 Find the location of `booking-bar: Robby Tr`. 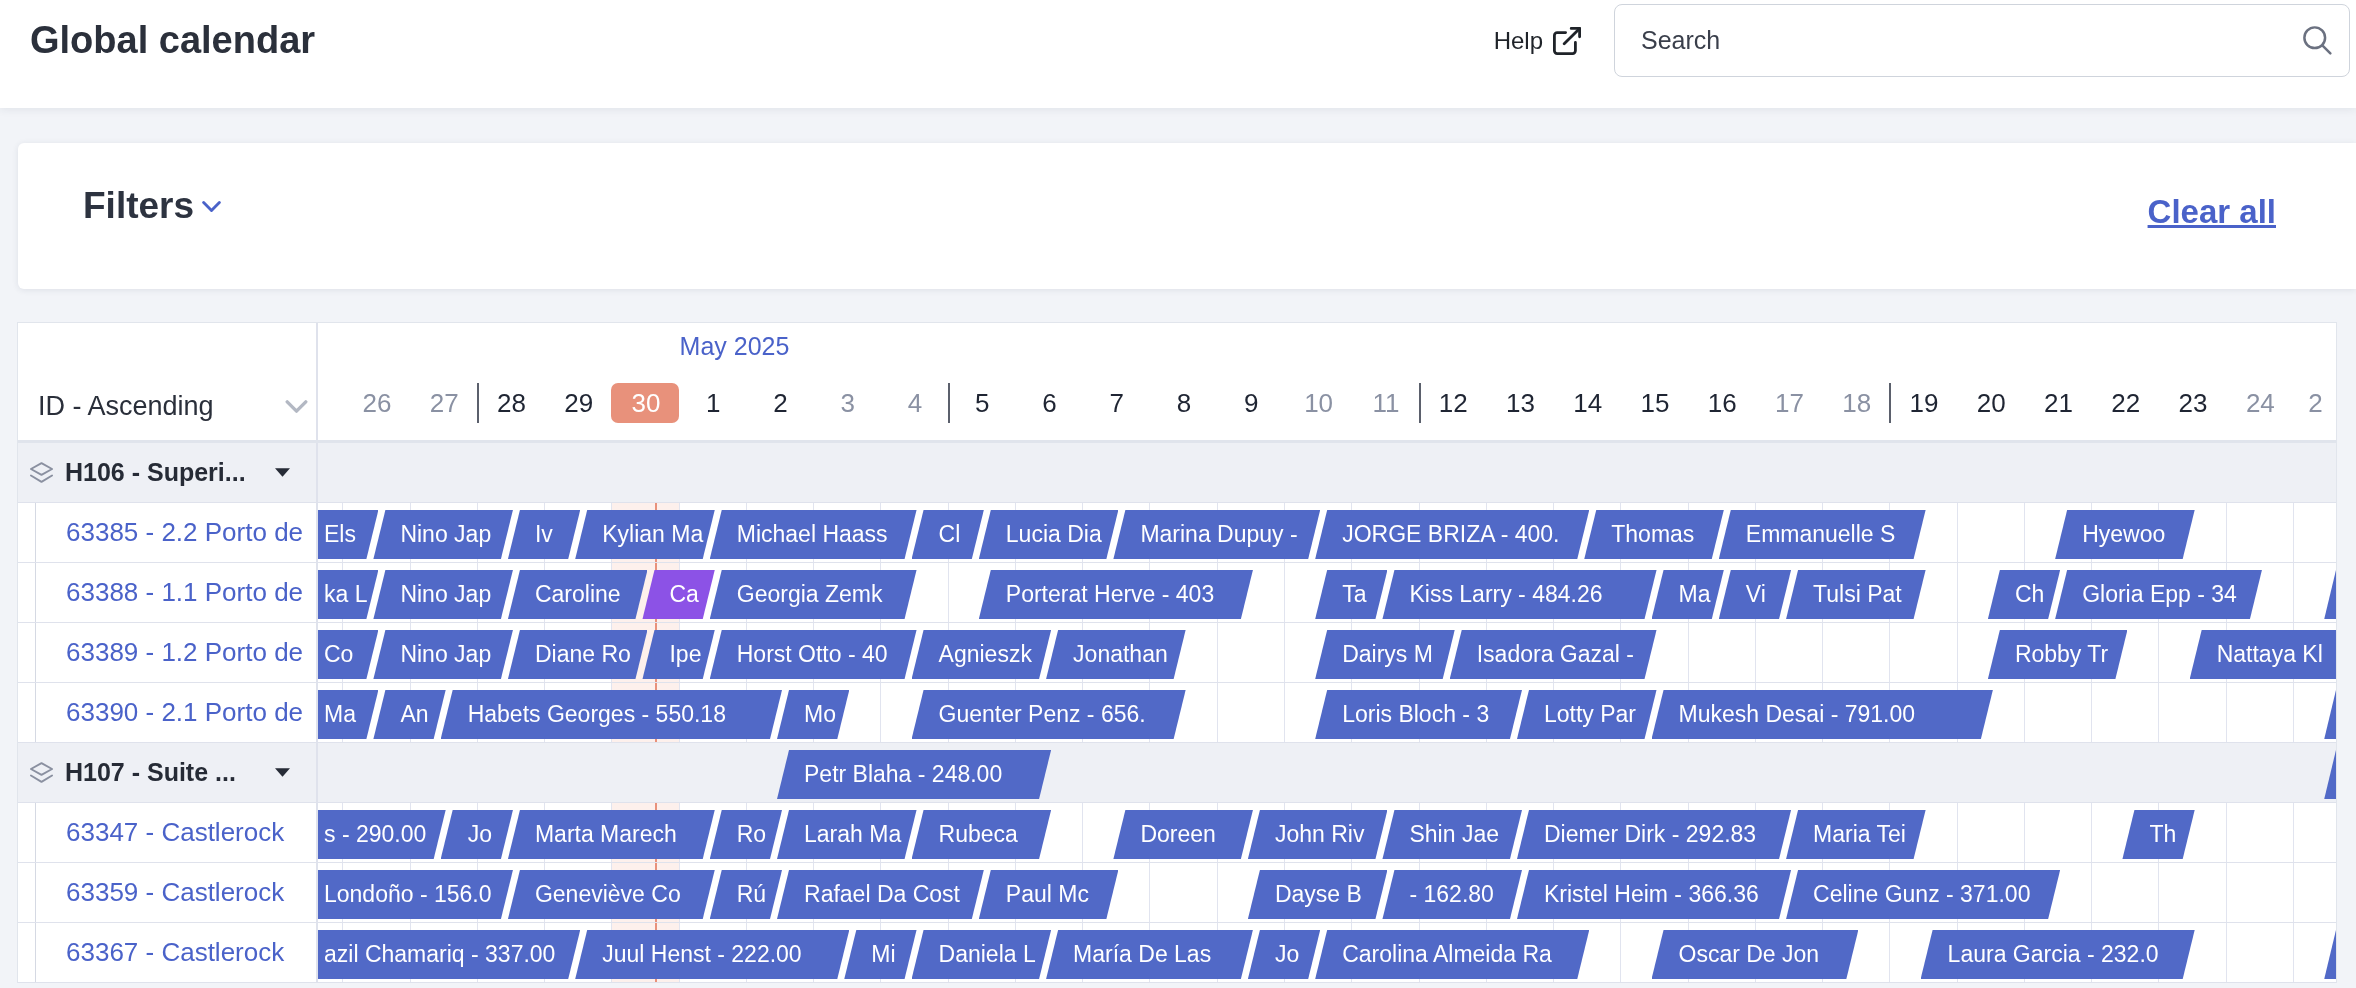

booking-bar: Robby Tr is located at coordinates (2057, 654).